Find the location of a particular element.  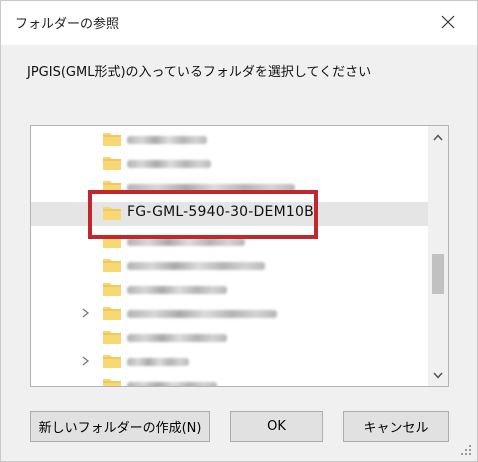

vertical-scrollbar is located at coordinates (438, 256).